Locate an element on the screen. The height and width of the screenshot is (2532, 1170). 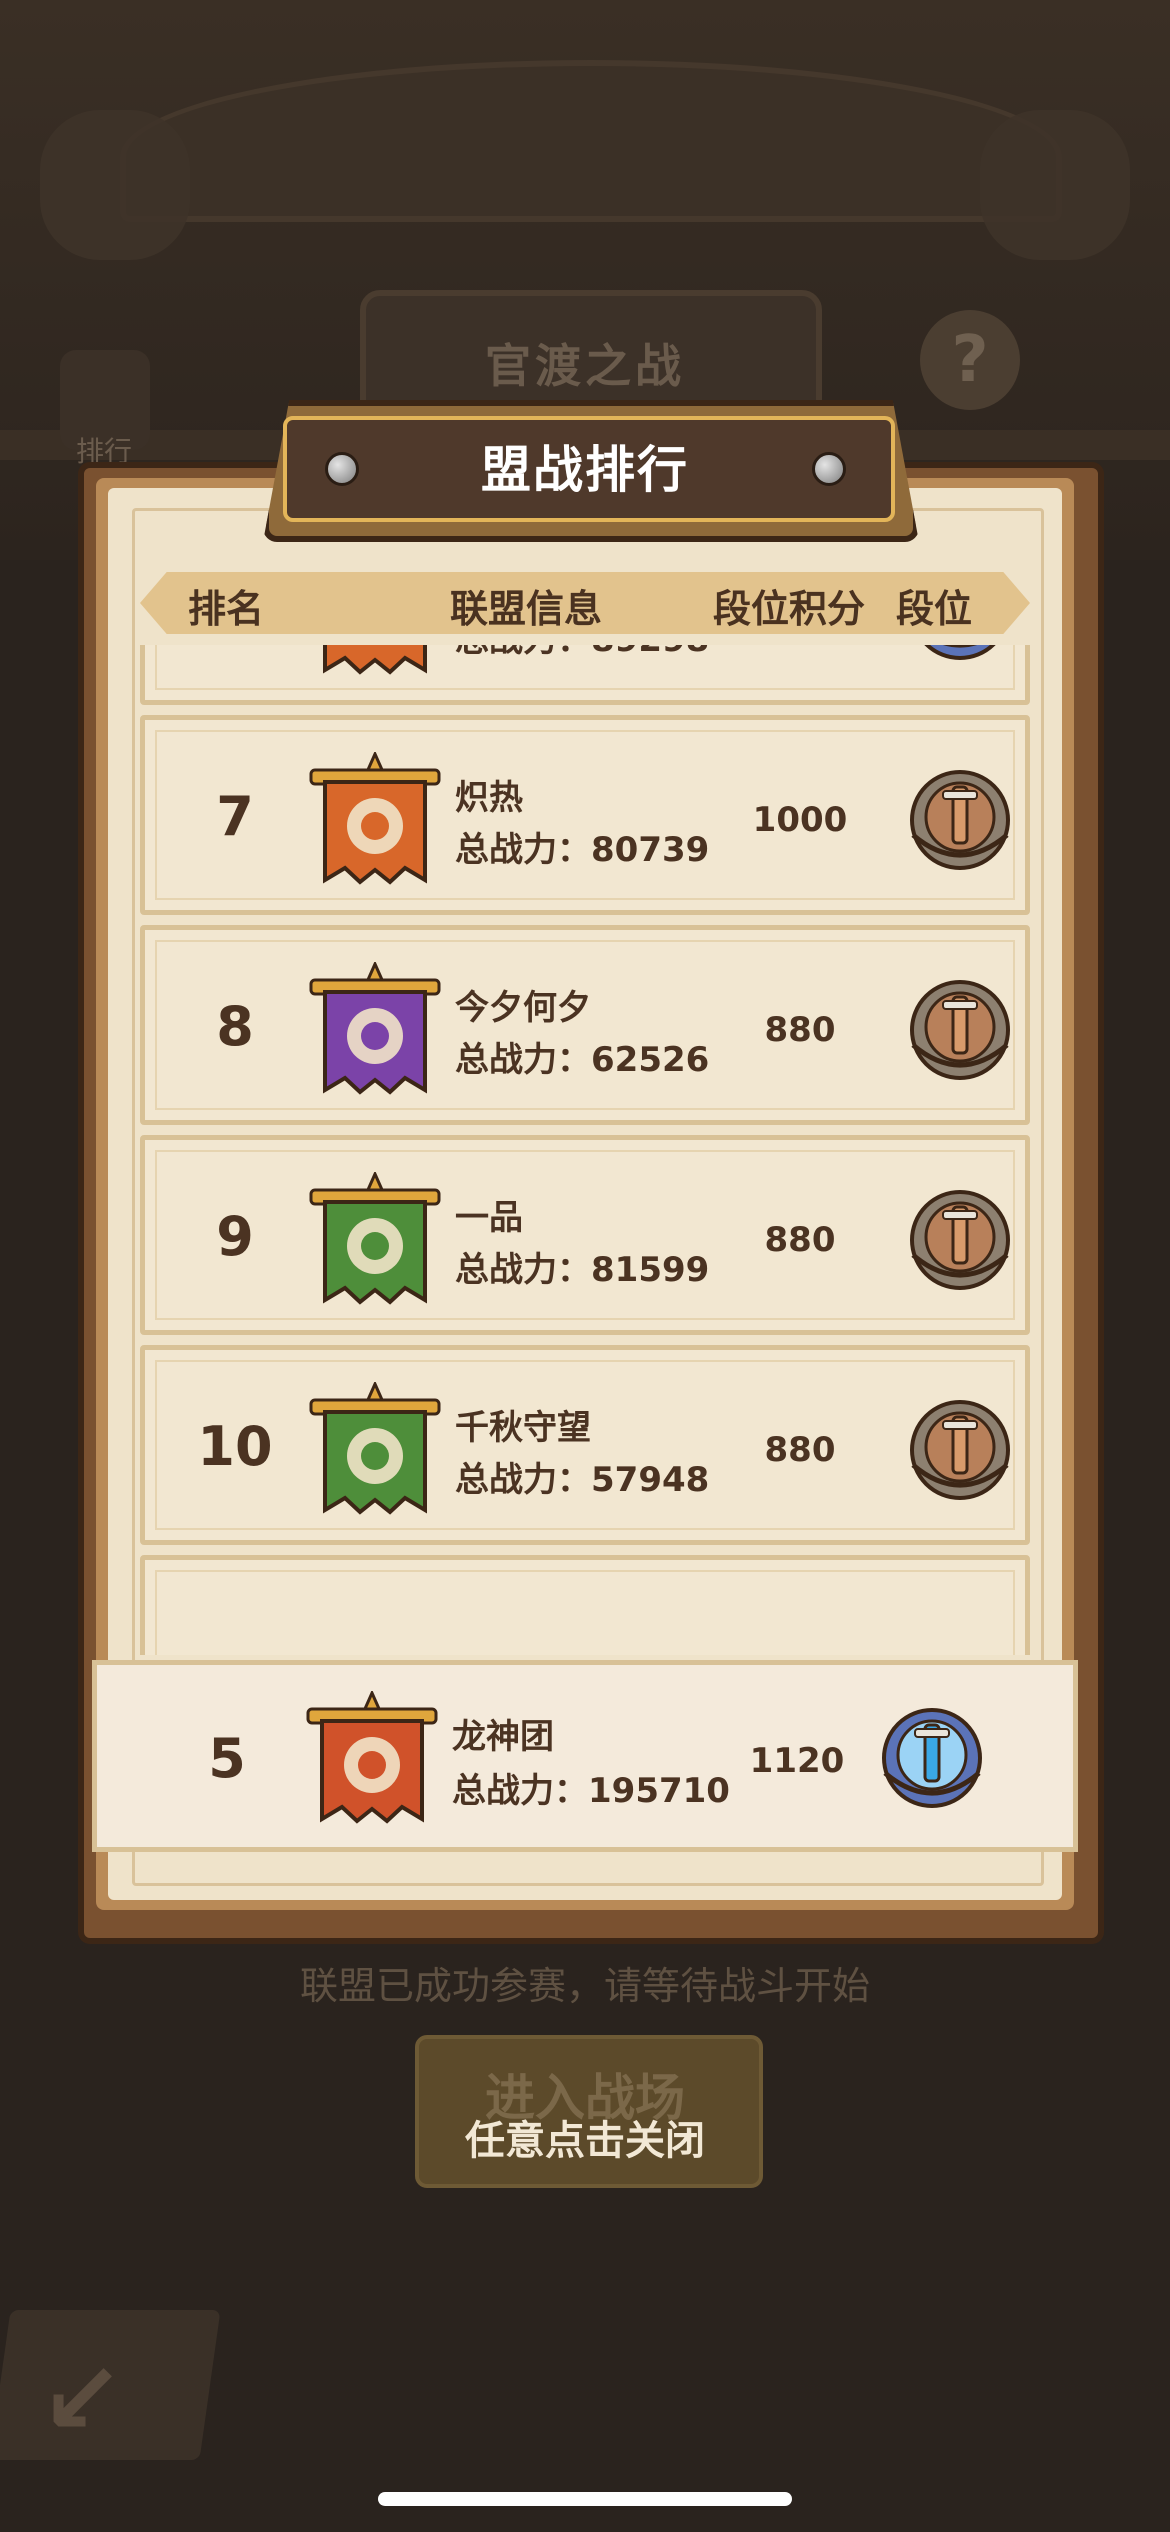
column-alliance-info: 联盟信息 is located at coordinates (526, 609).